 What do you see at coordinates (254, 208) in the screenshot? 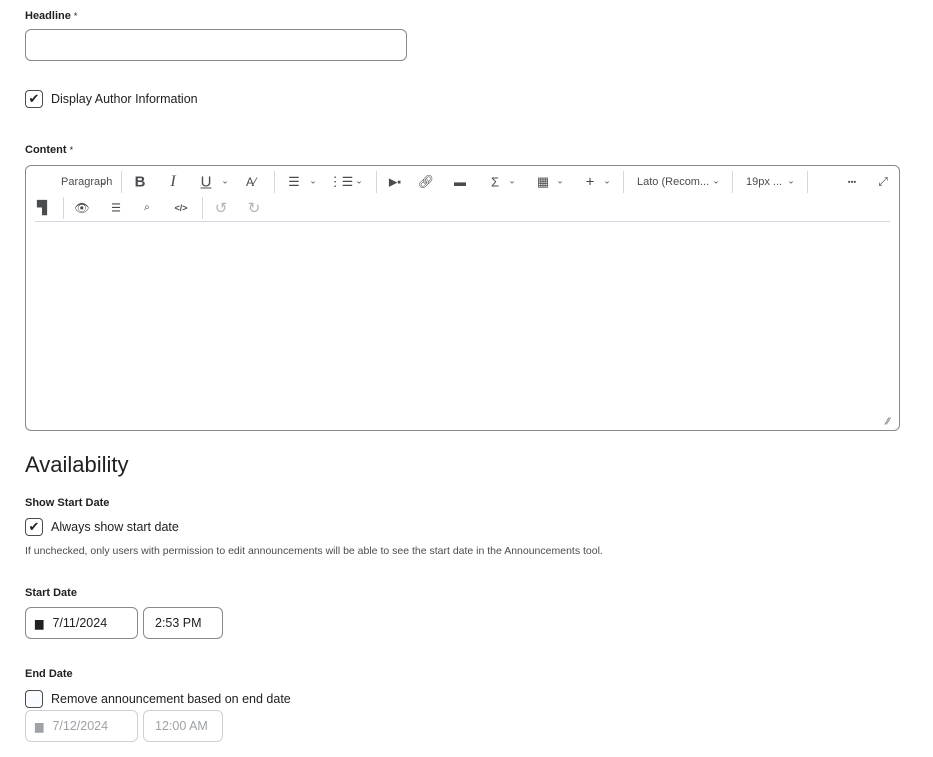
I see `redo-icon: ↻` at bounding box center [254, 208].